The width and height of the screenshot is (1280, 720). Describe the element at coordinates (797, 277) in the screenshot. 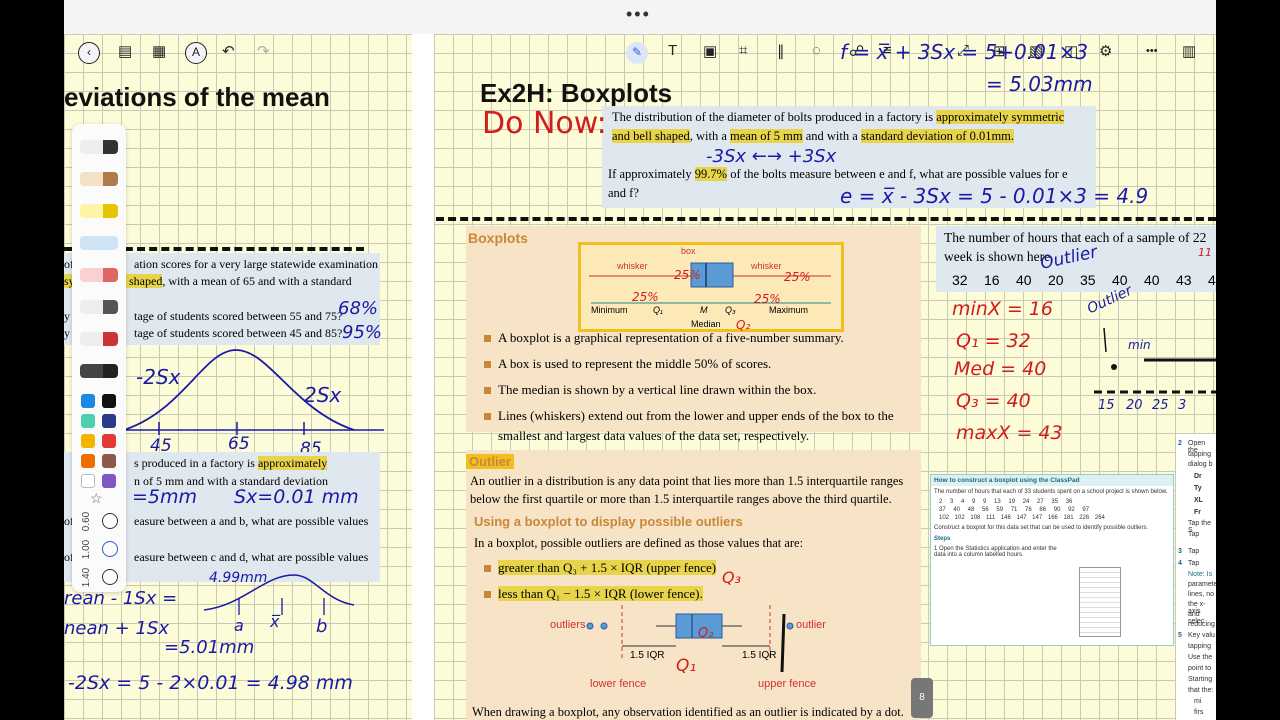

I see `ink-25-d: 25%` at that location.